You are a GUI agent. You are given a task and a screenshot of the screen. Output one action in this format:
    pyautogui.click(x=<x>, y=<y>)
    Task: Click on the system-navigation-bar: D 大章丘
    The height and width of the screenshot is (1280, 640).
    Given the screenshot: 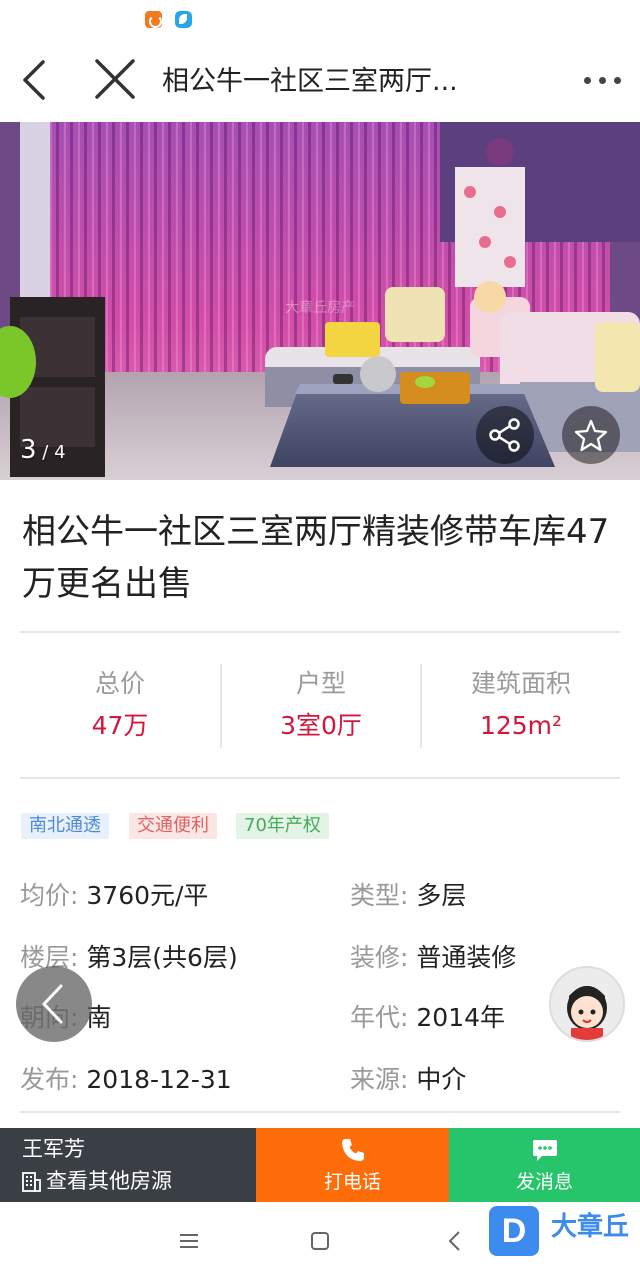 What is the action you would take?
    pyautogui.click(x=320, y=1241)
    